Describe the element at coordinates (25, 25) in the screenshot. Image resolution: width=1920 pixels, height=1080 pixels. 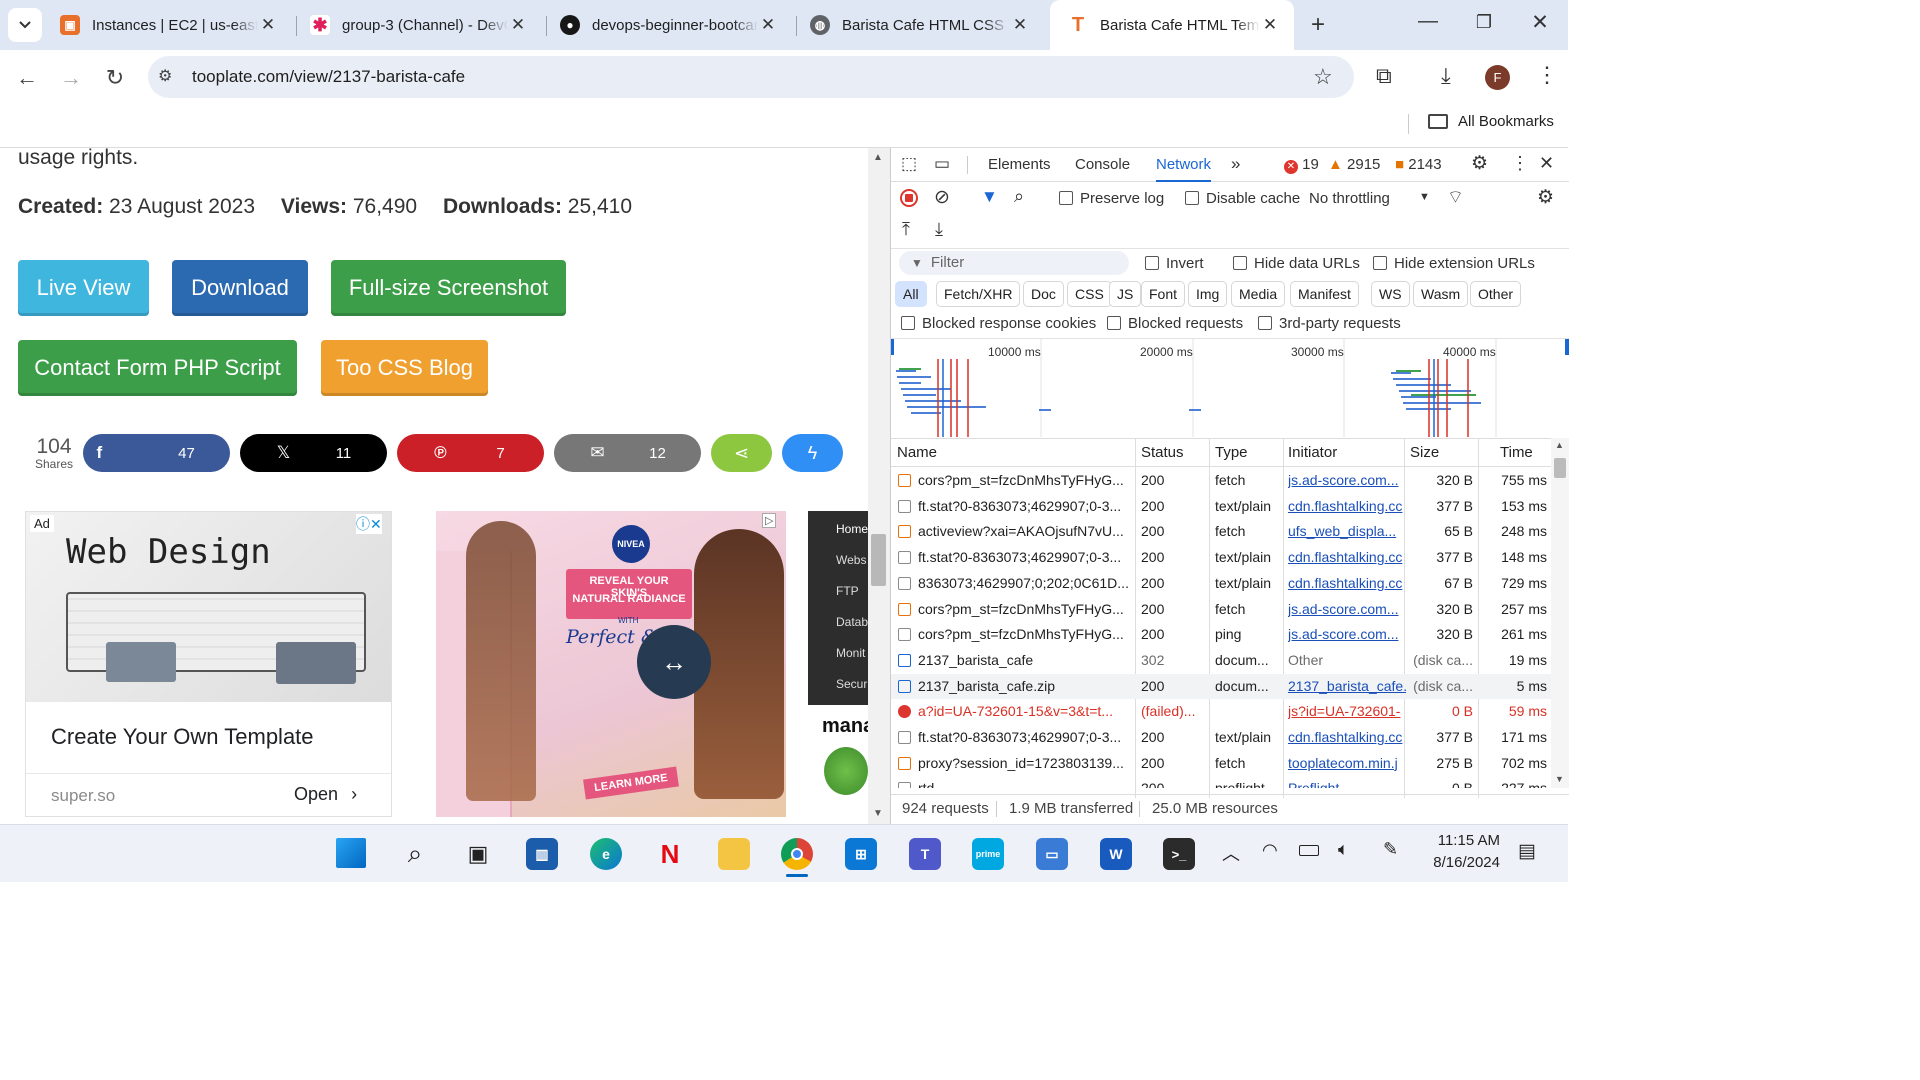
I see `tab-search-button` at that location.